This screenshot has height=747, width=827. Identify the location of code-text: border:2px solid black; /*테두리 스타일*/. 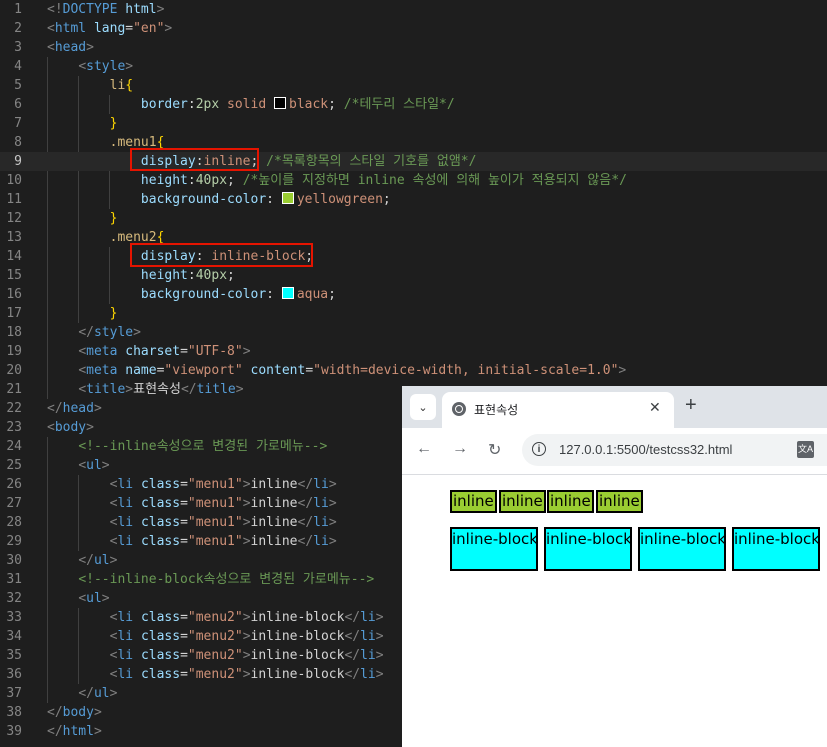
(297, 104).